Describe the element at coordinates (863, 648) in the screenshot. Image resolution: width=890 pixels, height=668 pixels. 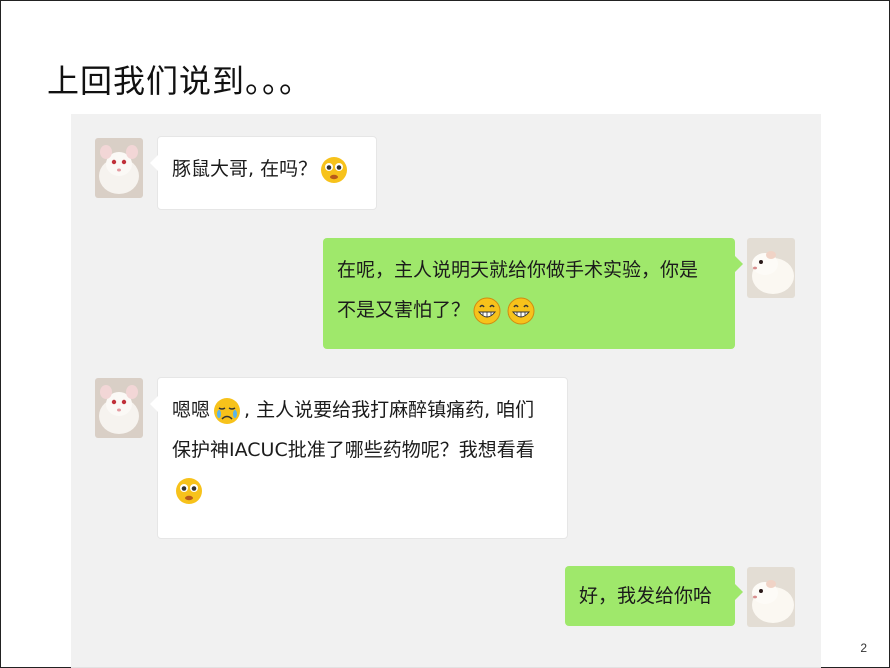
I see `page-number: 2` at that location.